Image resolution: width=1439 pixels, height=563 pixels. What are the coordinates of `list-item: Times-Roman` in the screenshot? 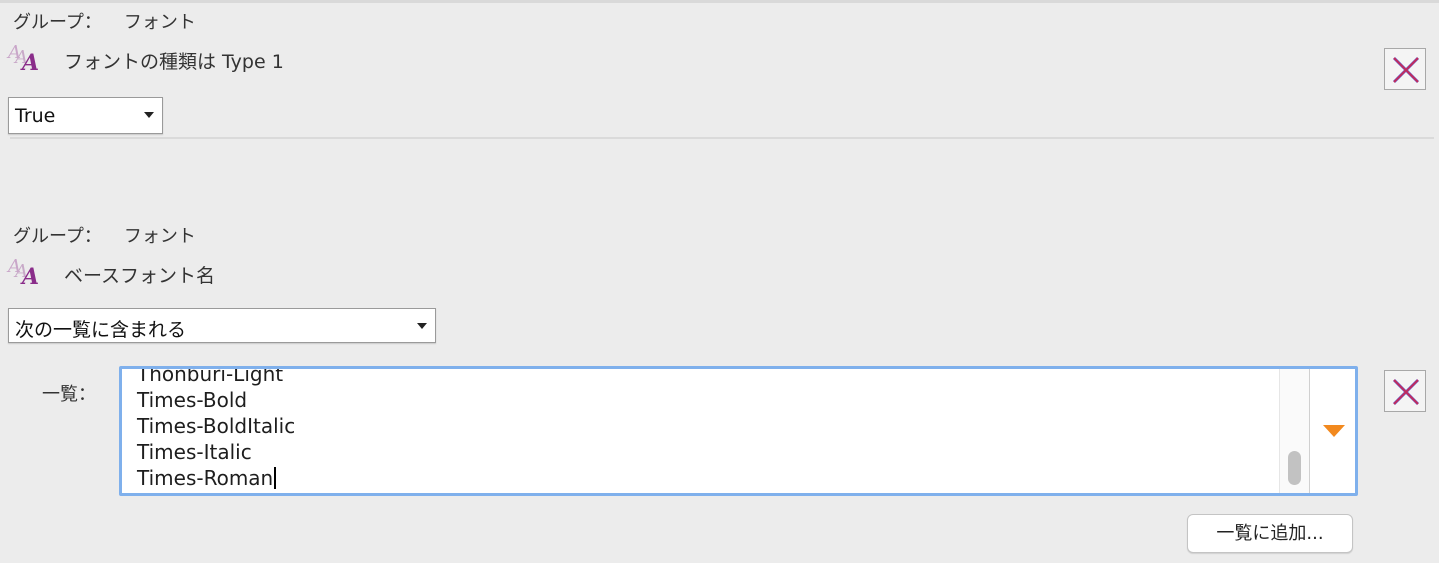 It's located at (216, 478).